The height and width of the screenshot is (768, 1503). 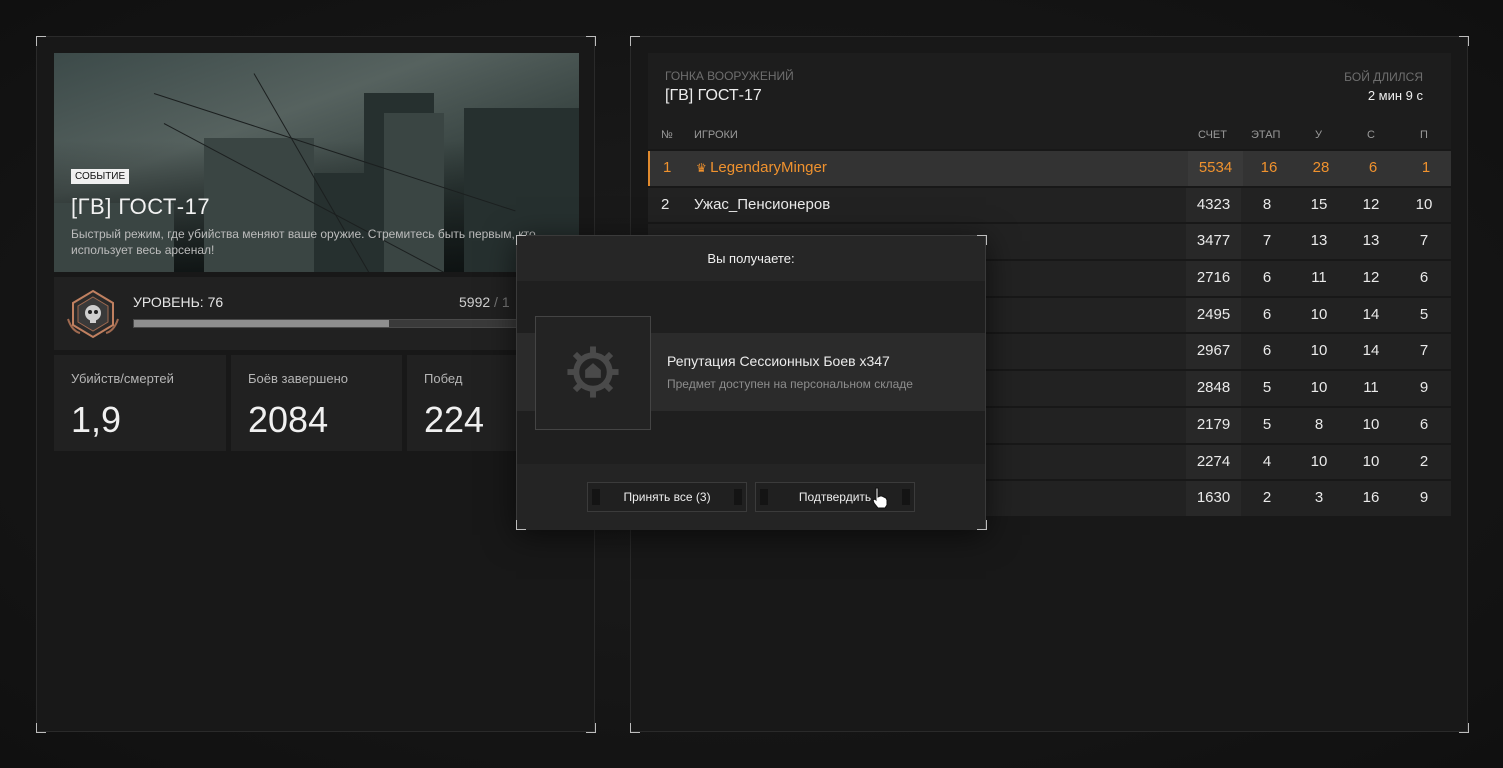 I want to click on cell-text: 5, so click(x=1267, y=424).